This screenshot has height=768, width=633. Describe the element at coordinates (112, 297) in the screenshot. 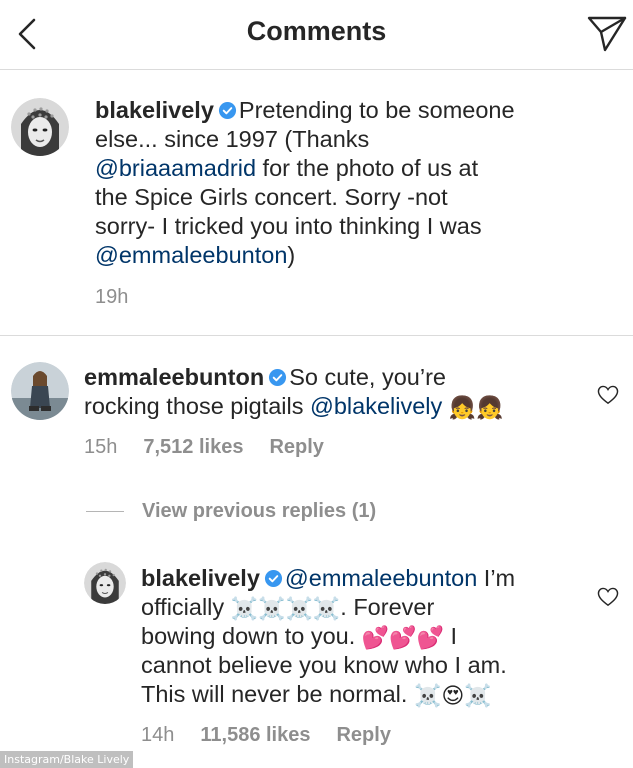

I see `caption-timestamp: 19h` at that location.